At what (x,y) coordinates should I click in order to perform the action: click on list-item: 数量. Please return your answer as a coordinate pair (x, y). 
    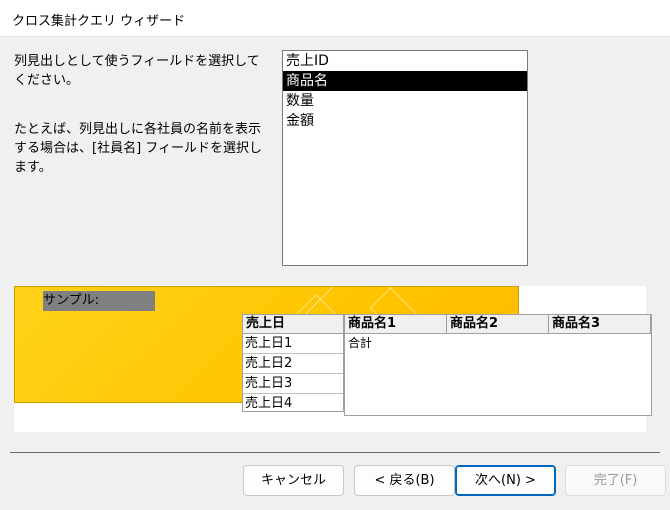
    Looking at the image, I should click on (405, 101).